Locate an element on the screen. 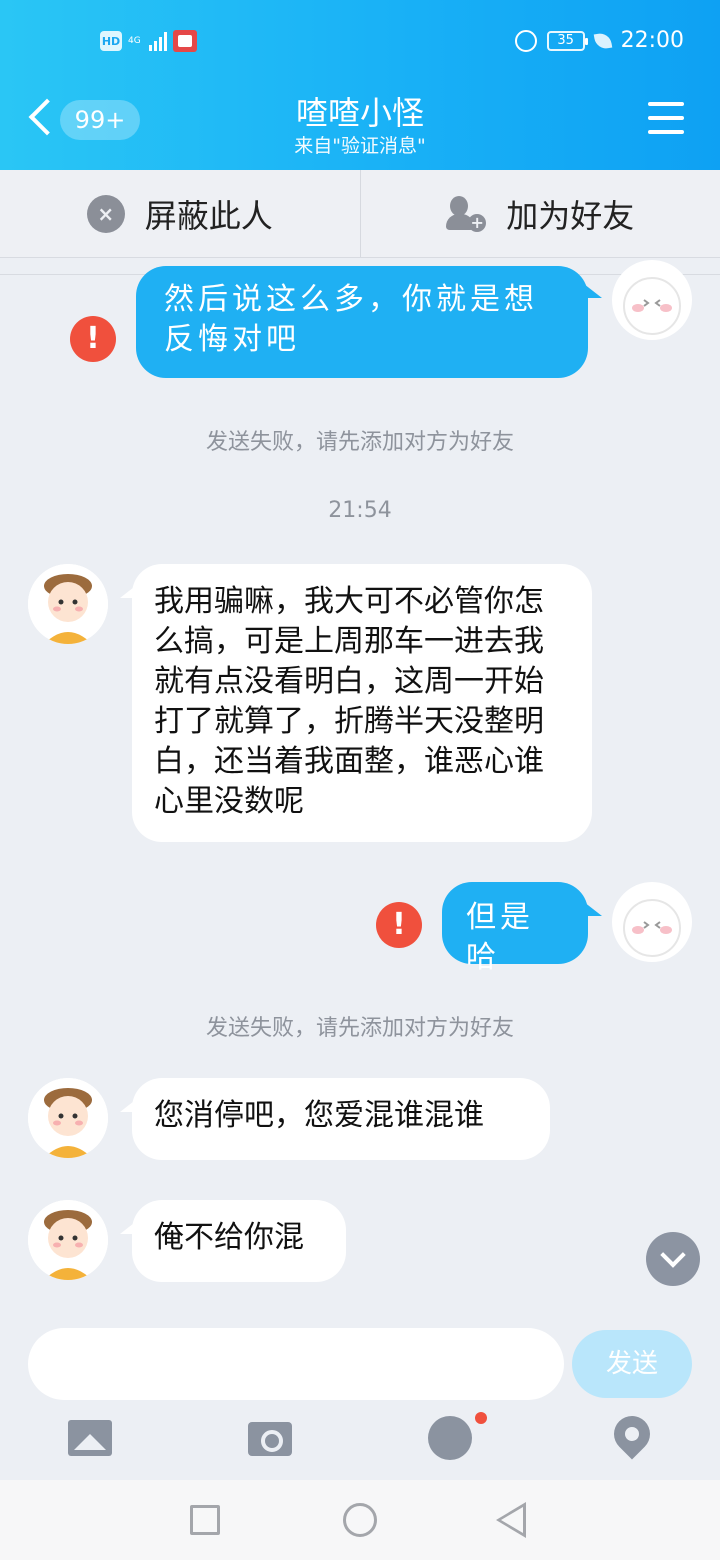  timestamp: 21:54 is located at coordinates (360, 510).